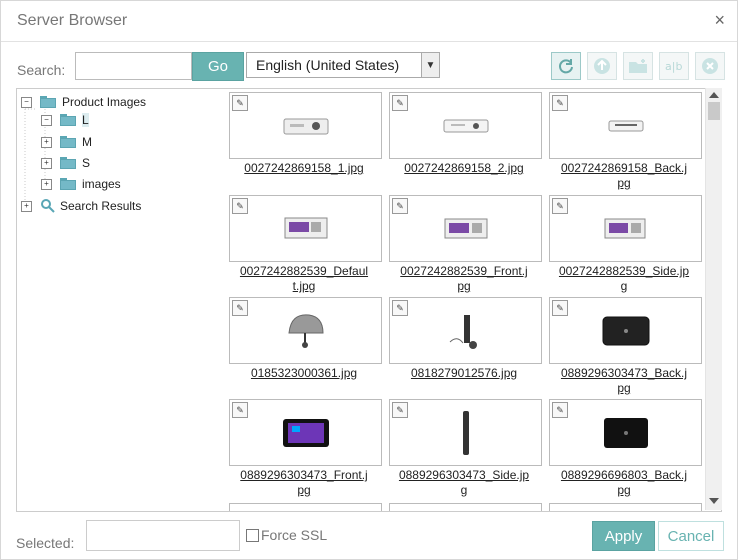  What do you see at coordinates (328, 65) in the screenshot?
I see `language-value: English (United States)` at bounding box center [328, 65].